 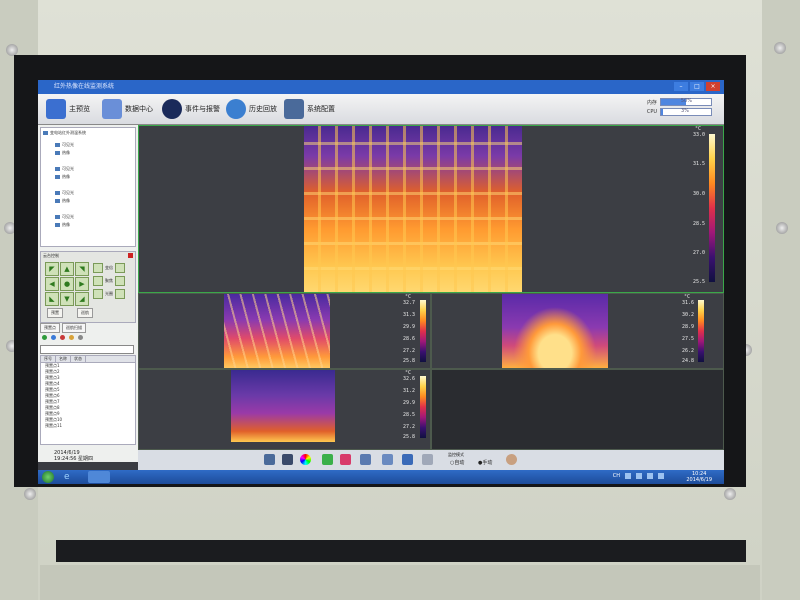 What do you see at coordinates (650, 476) in the screenshot?
I see `network-icon` at bounding box center [650, 476].